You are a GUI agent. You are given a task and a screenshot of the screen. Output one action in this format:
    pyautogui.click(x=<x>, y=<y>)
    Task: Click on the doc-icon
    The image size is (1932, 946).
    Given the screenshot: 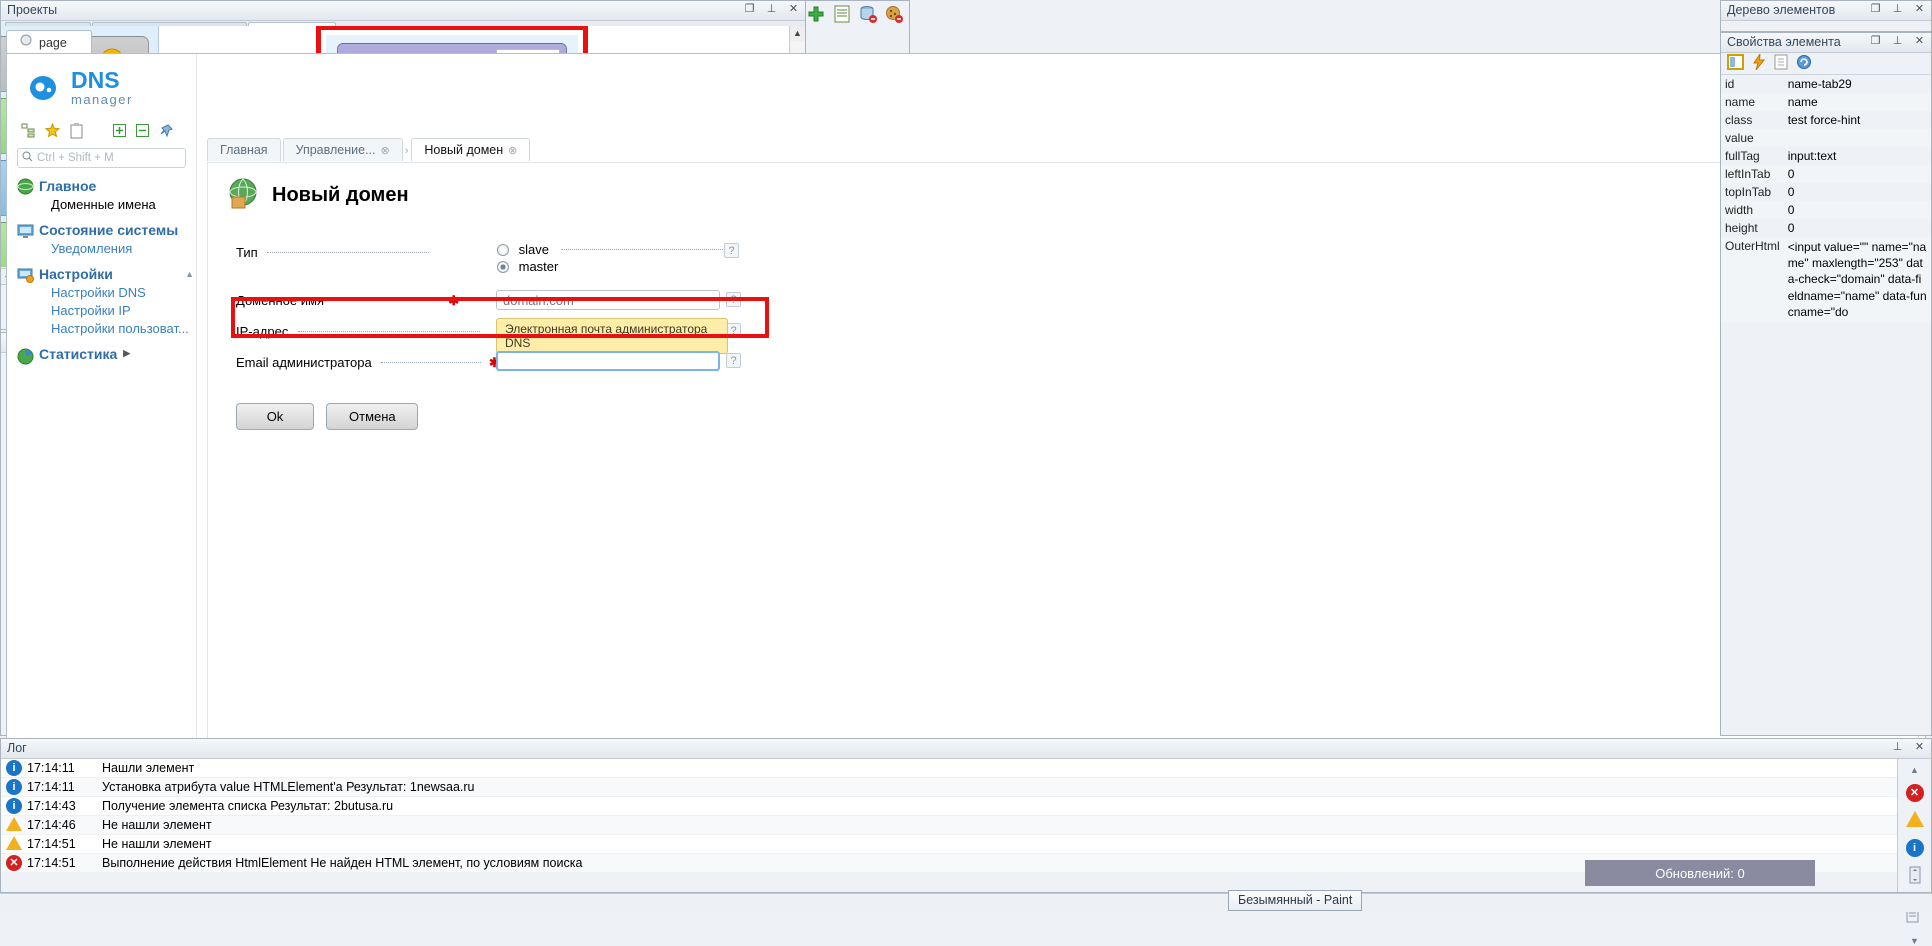 What is the action you would take?
    pyautogui.click(x=1781, y=63)
    